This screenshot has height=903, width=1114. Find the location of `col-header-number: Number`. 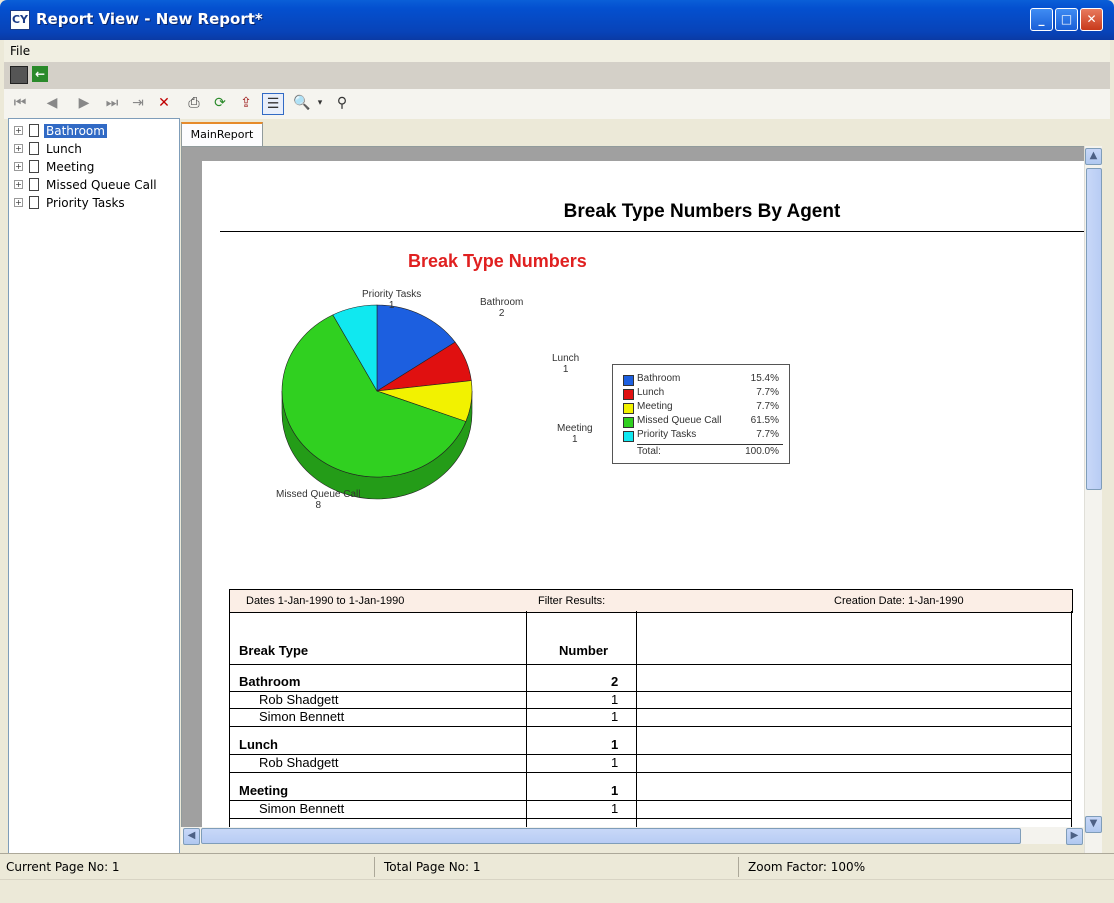

col-header-number: Number is located at coordinates (584, 650).